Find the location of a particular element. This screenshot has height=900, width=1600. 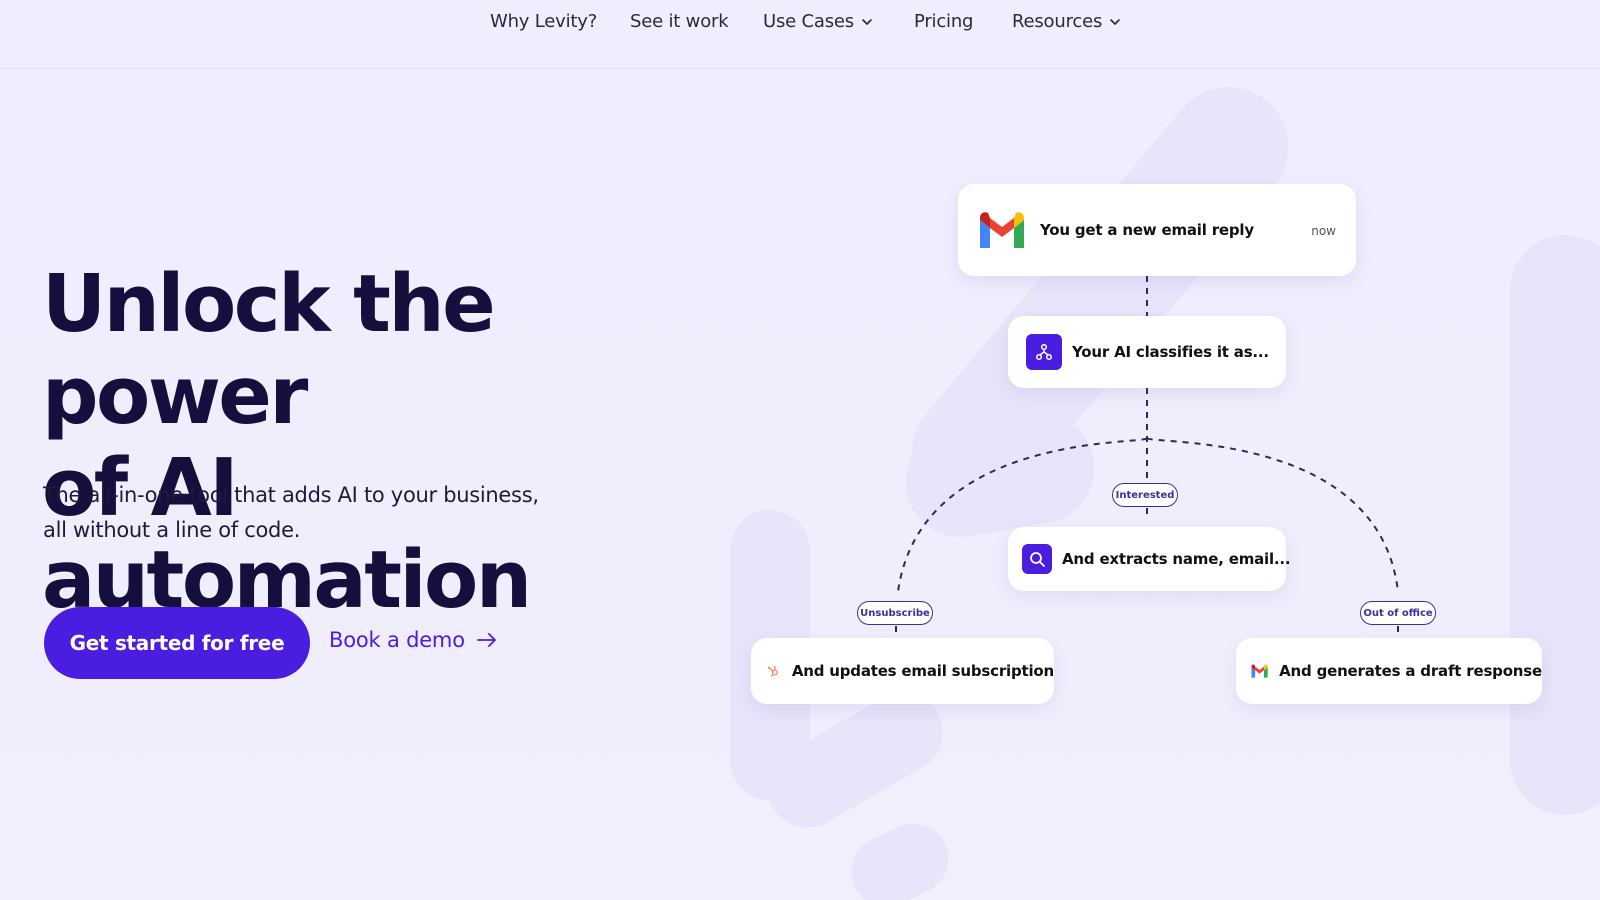

nav-label: Resources is located at coordinates (1057, 21).